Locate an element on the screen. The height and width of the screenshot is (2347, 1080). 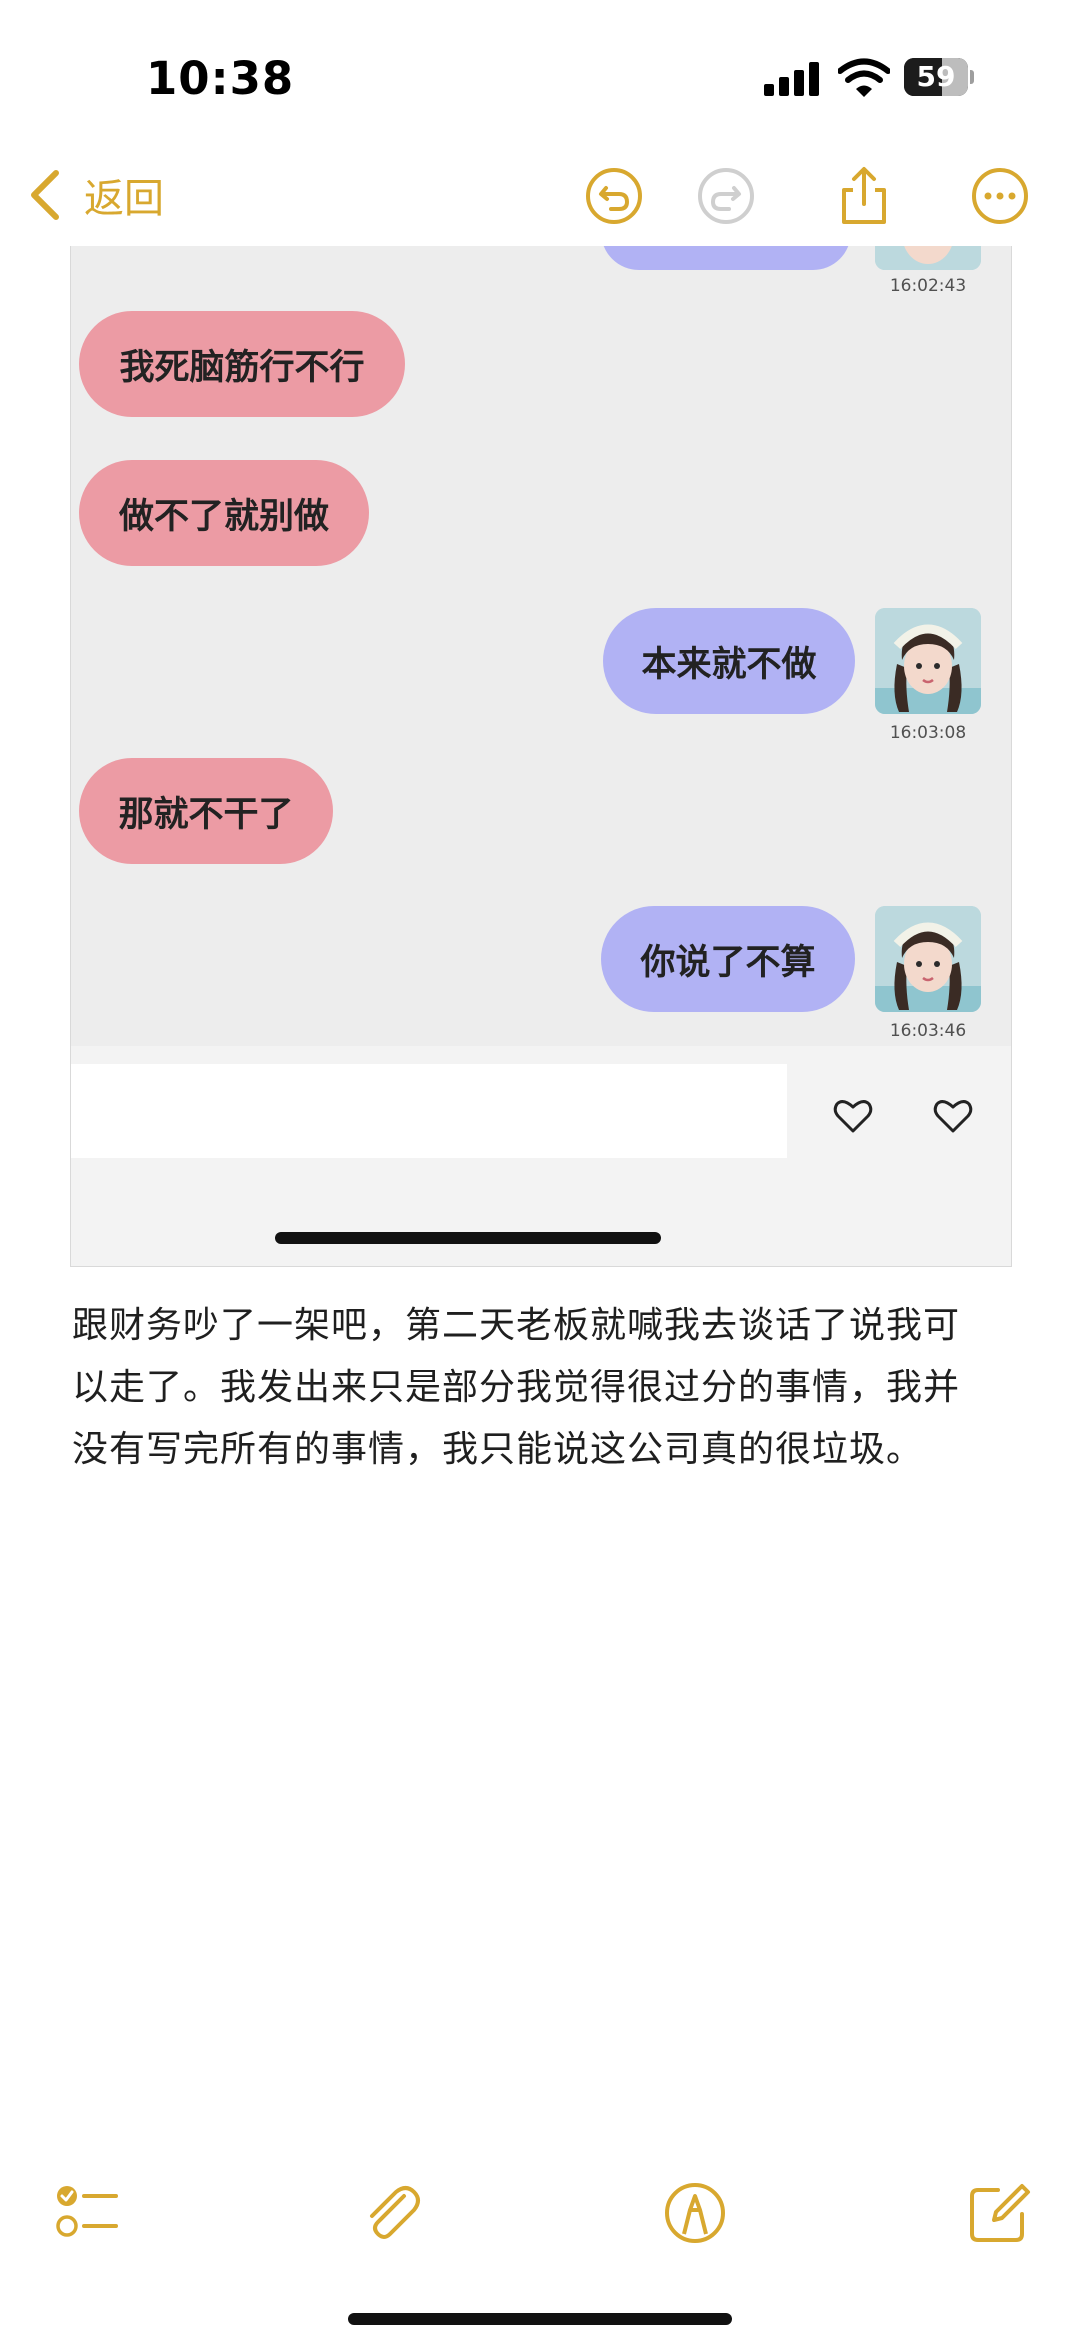
bottom-toolbar is located at coordinates (540, 2215).